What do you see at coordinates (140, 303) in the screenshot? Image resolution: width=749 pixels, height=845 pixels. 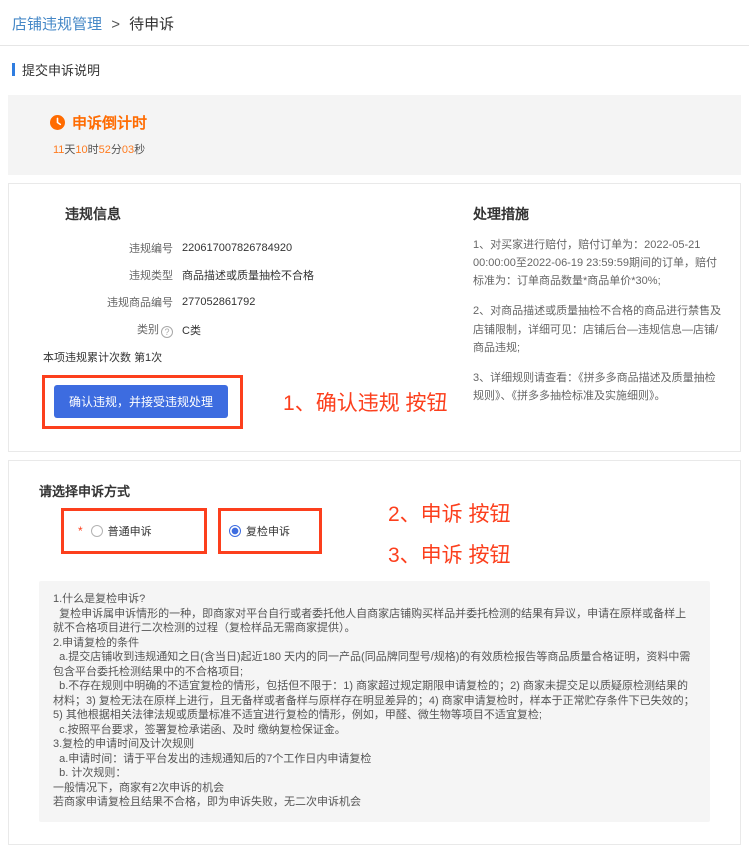 I see `product-id-label: 违规商品编号` at bounding box center [140, 303].